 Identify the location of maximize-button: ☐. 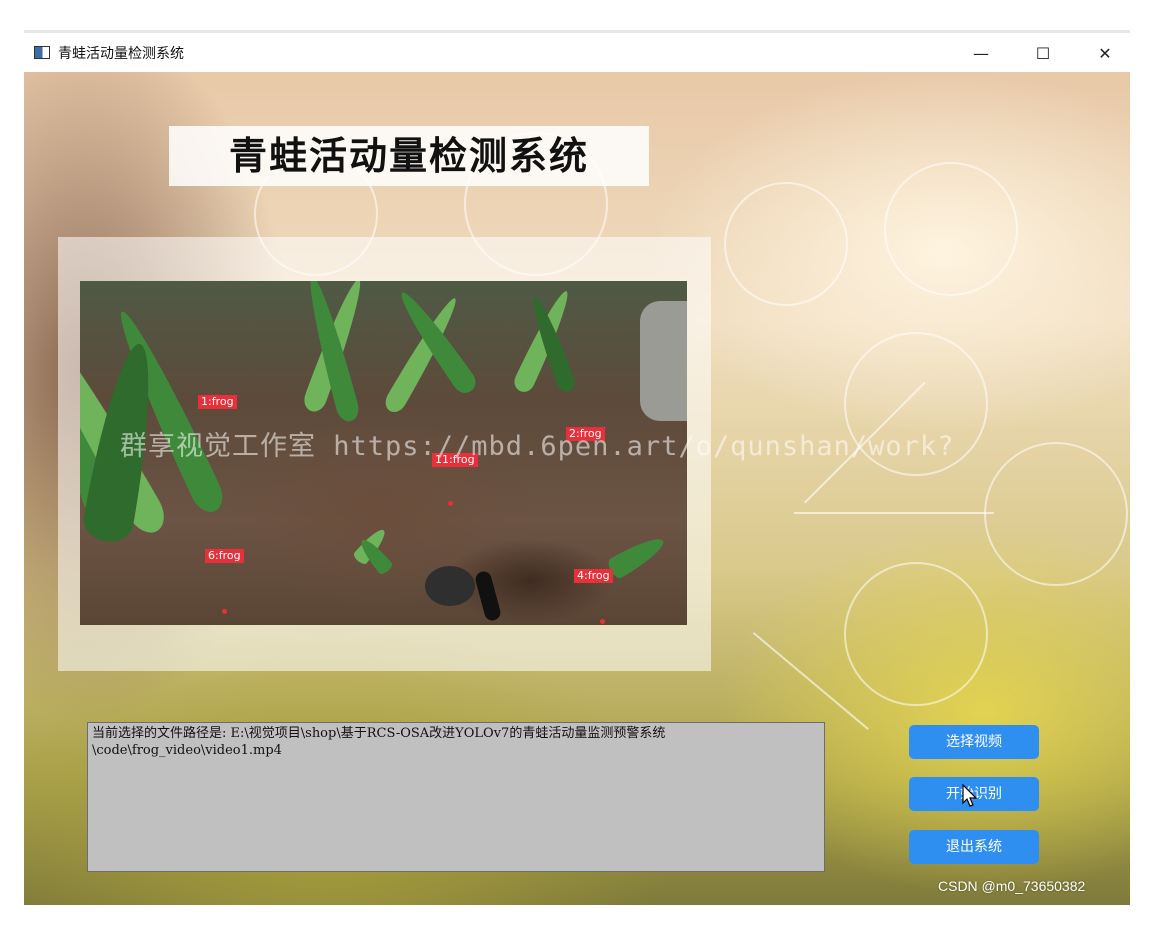
(1043, 53).